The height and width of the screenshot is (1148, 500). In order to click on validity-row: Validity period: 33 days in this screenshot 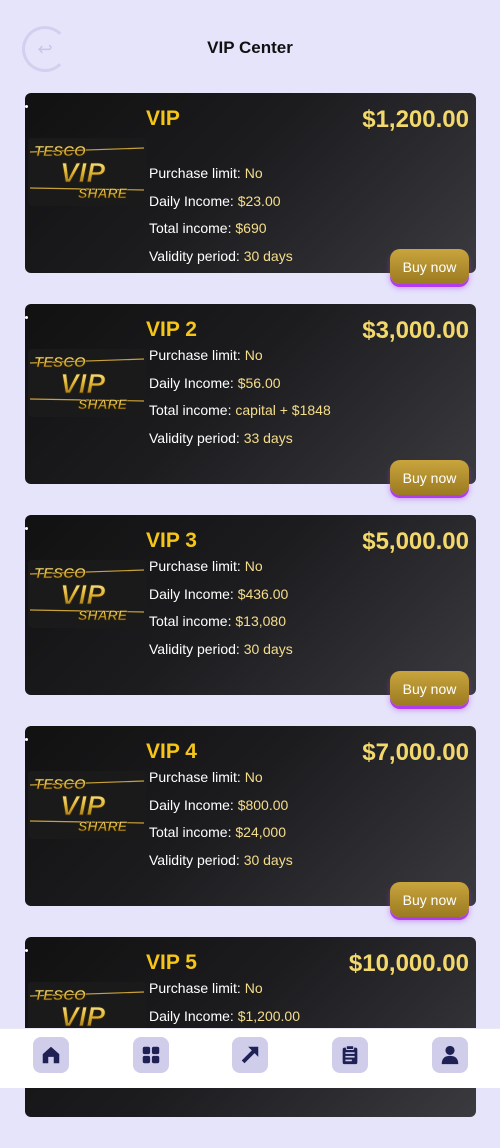, I will do `click(240, 444)`.